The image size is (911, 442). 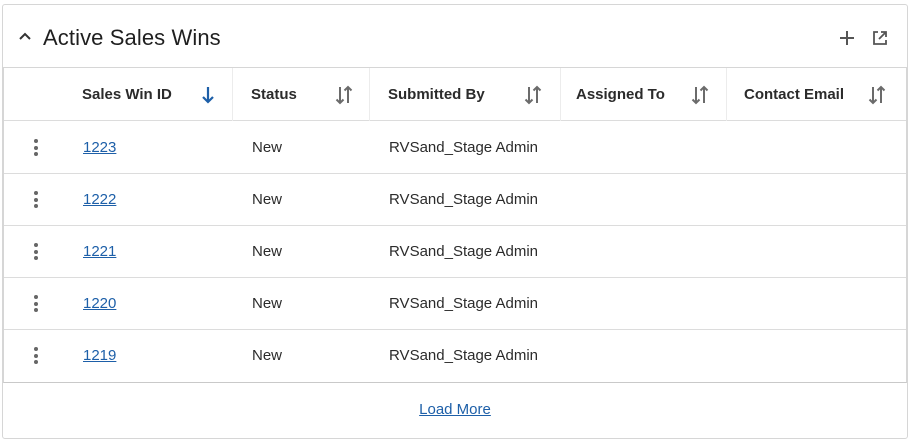 I want to click on panel-header: Active Sales Wins, so click(x=455, y=36).